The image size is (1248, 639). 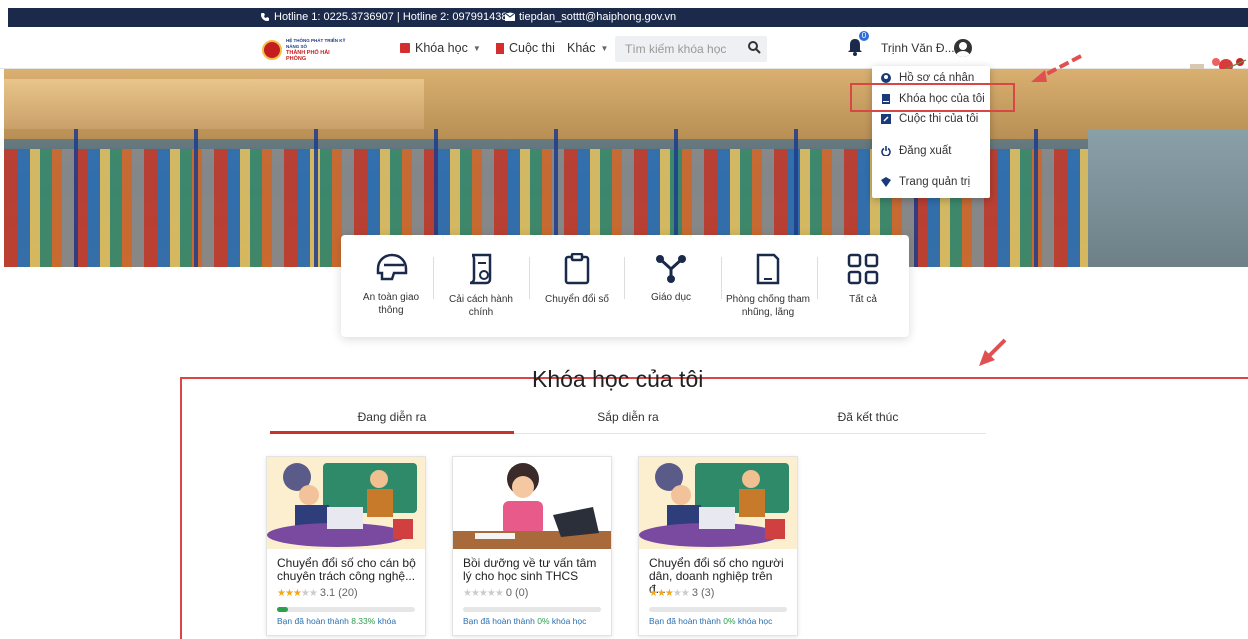 What do you see at coordinates (768, 269) in the screenshot?
I see `phone-doc-icon` at bounding box center [768, 269].